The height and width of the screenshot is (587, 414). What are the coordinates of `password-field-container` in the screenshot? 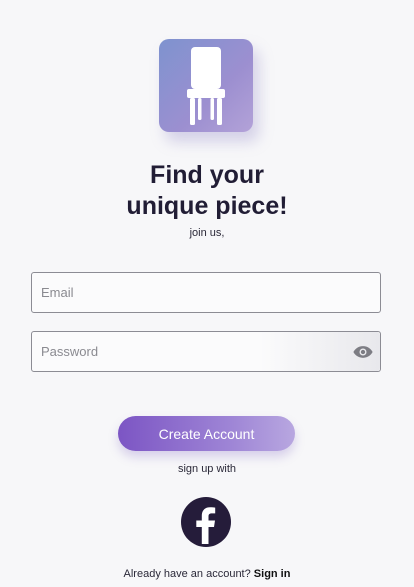 It's located at (206, 351).